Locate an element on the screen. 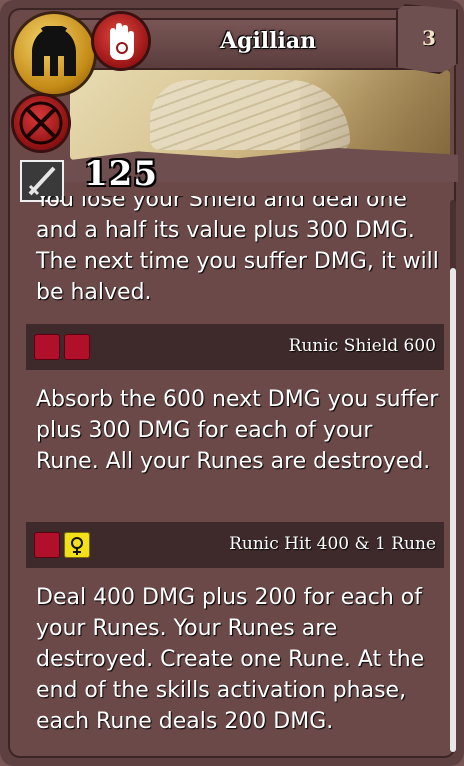 This screenshot has width=464, height=766. hand-icon is located at coordinates (121, 41).